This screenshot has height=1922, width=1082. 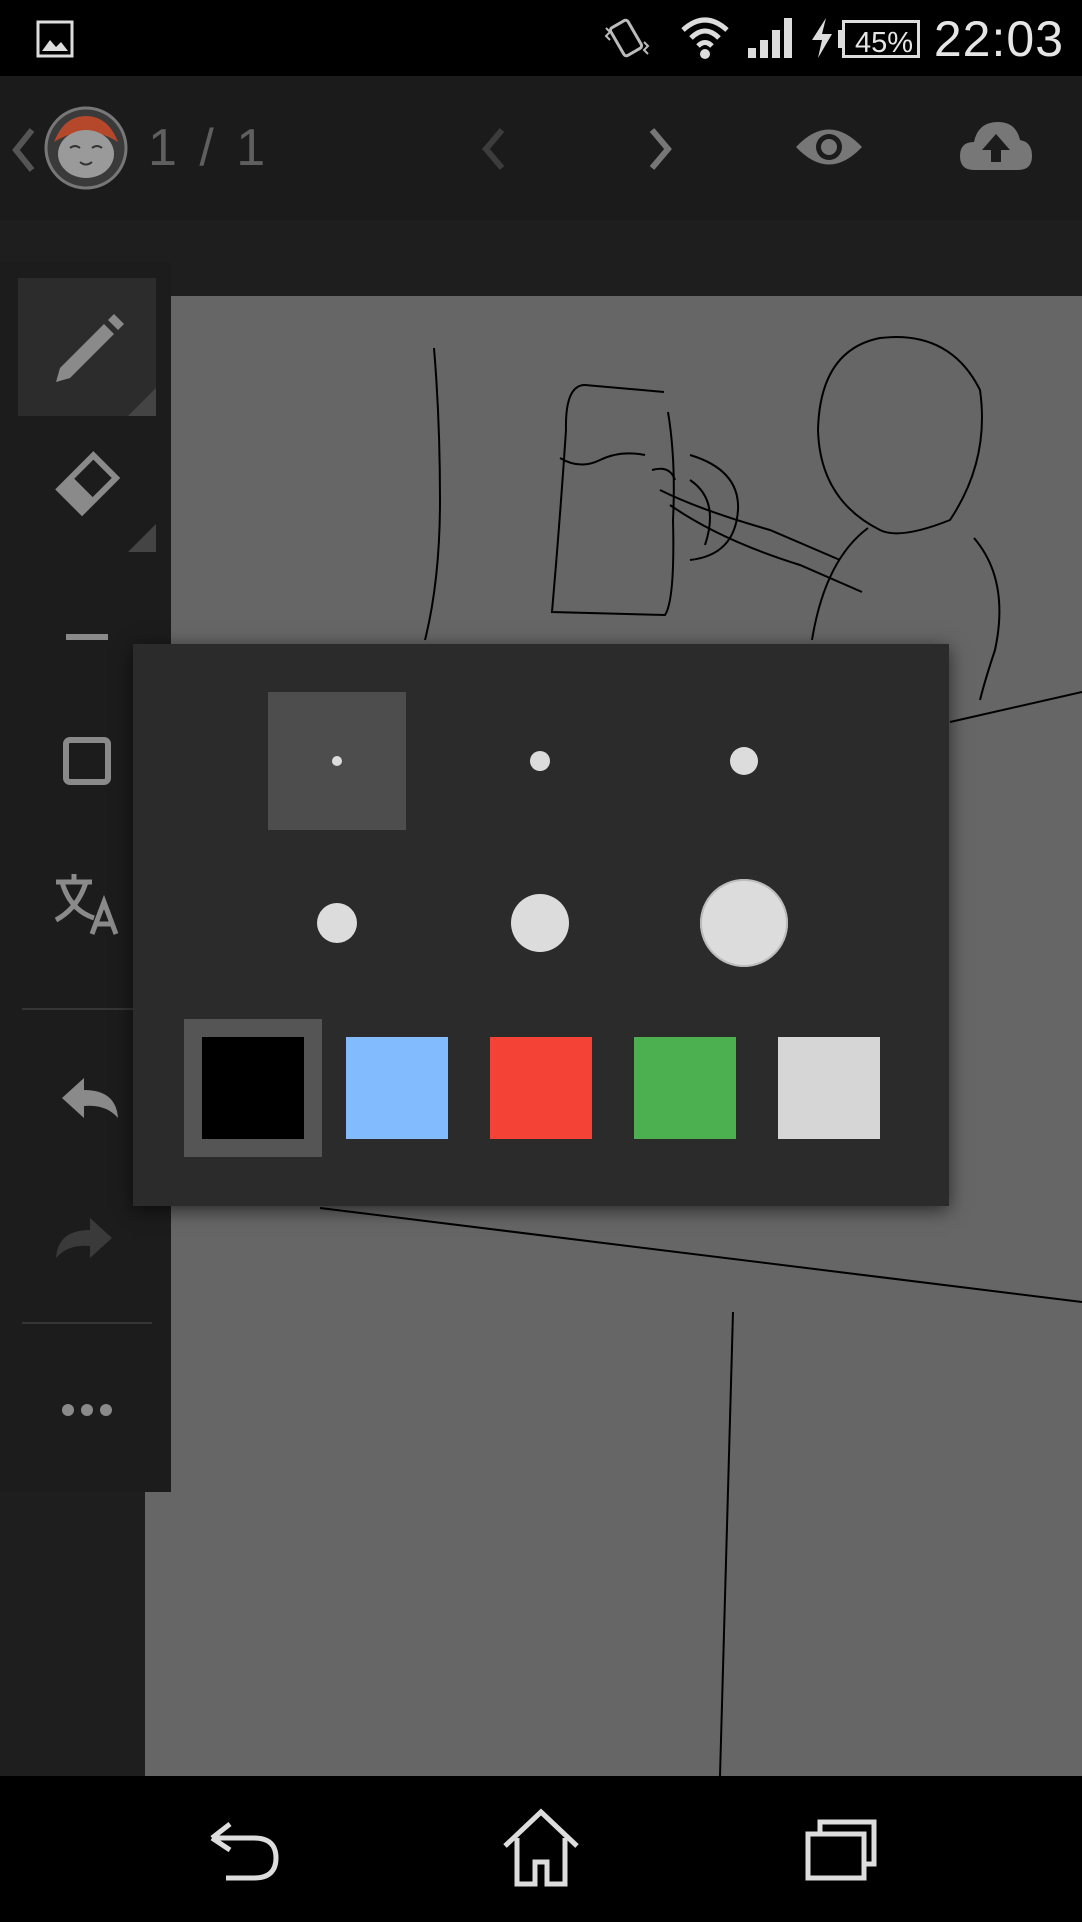 I want to click on eye-icon, so click(x=829, y=147).